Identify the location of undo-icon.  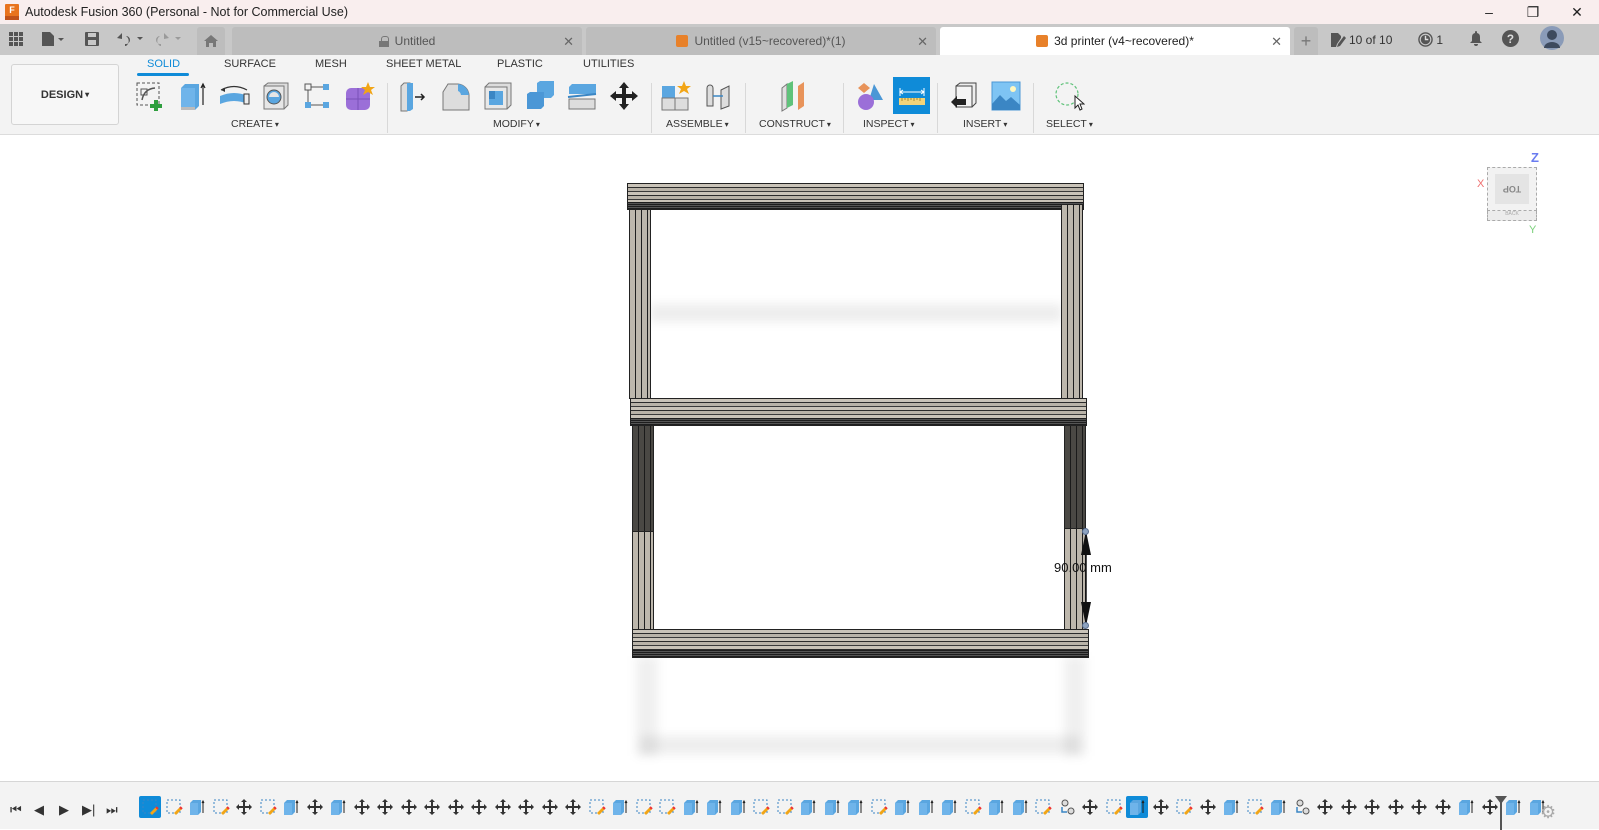
(130, 39).